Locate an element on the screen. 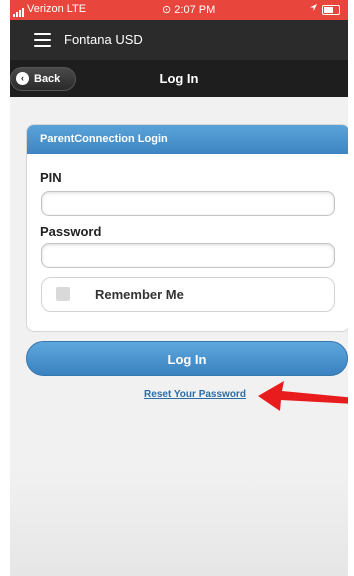 Image resolution: width=354 pixels, height=576 pixels. clock-label: ⊙ 2:07 PM is located at coordinates (189, 10).